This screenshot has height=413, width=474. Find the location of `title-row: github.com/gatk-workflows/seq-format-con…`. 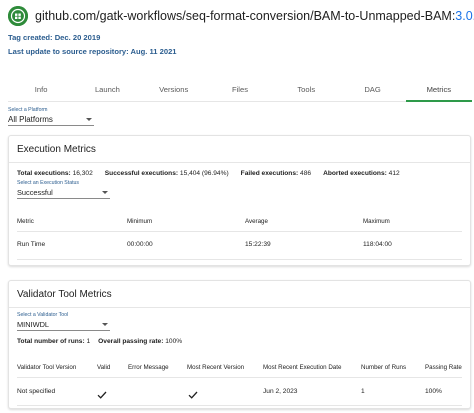

title-row: github.com/gatk-workflows/seq-format-con… is located at coordinates (241, 16).